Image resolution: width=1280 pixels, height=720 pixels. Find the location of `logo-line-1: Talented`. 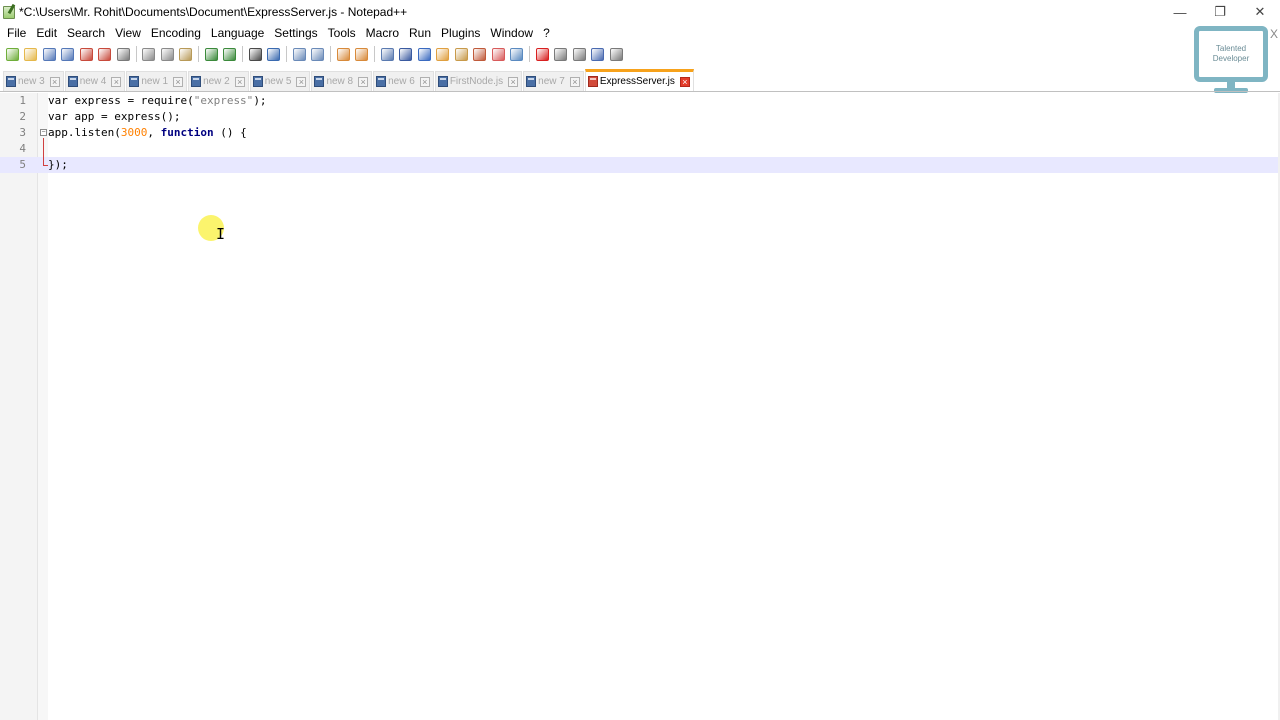

logo-line-1: Talented is located at coordinates (1231, 48).